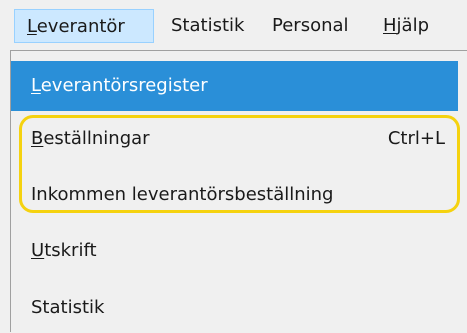 The width and height of the screenshot is (467, 333). I want to click on menu-personal: Personal, so click(310, 26).